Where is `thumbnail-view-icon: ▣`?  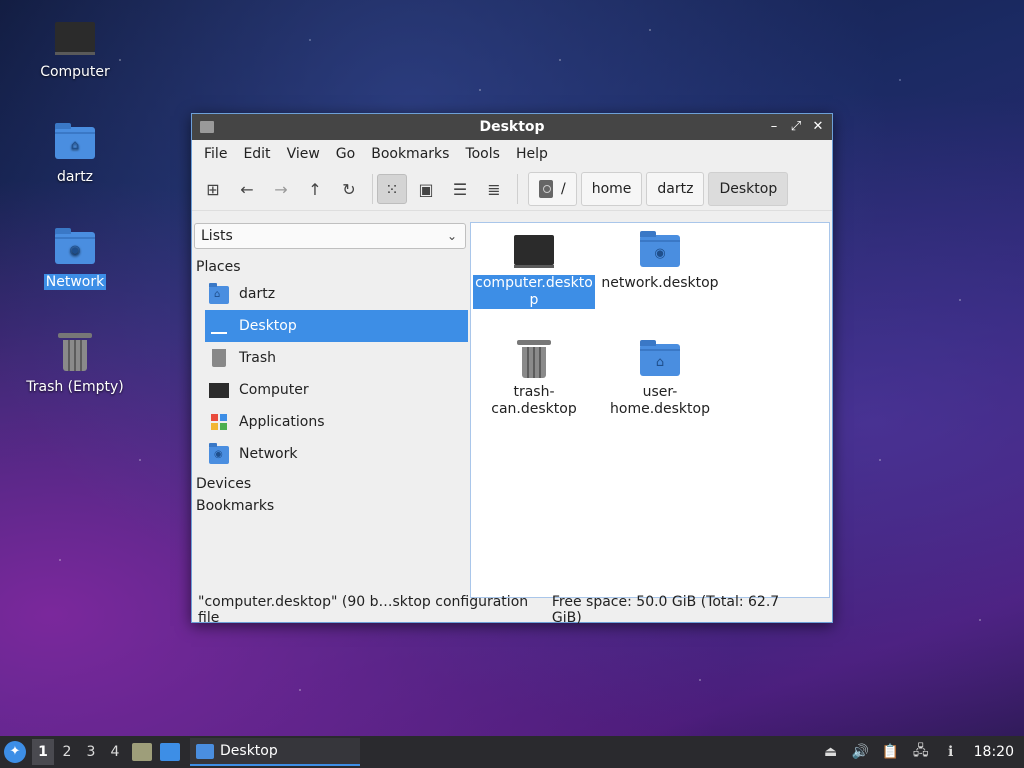
thumbnail-view-icon: ▣ is located at coordinates (426, 189).